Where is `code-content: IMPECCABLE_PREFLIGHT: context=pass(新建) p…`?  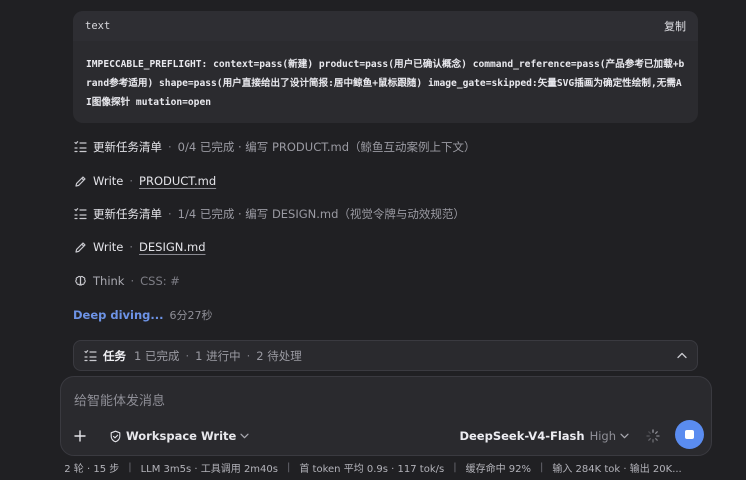
code-content: IMPECCABLE_PREFLIGHT: context=pass(新建) p… is located at coordinates (385, 83).